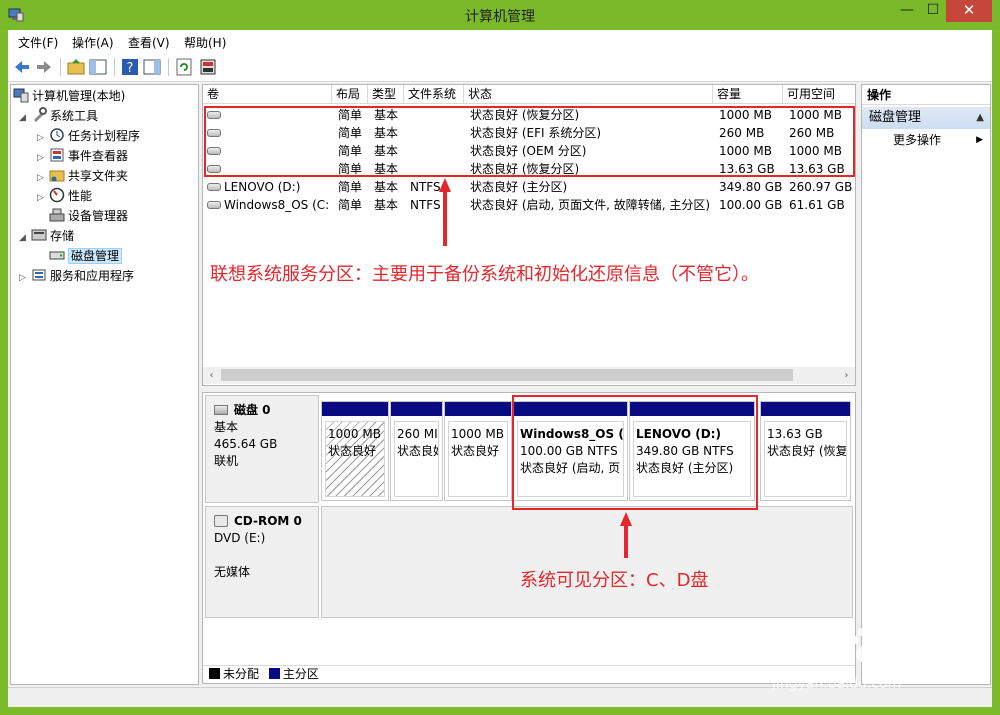 The width and height of the screenshot is (1000, 715). Describe the element at coordinates (529, 674) in the screenshot. I see `legend: 未分配 主分区` at that location.